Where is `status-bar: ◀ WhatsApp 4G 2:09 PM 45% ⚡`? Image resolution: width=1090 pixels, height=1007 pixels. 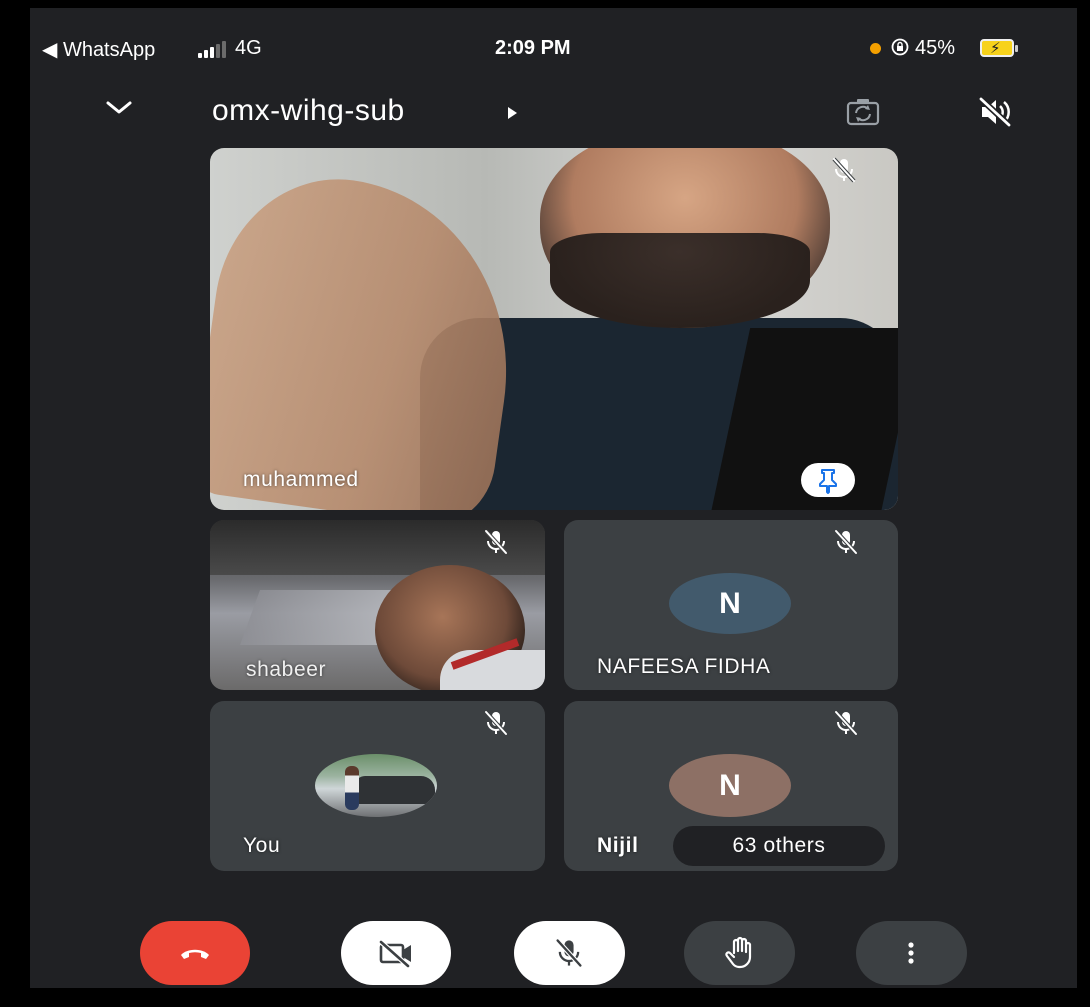 status-bar: ◀ WhatsApp 4G 2:09 PM 45% ⚡ is located at coordinates (553, 43).